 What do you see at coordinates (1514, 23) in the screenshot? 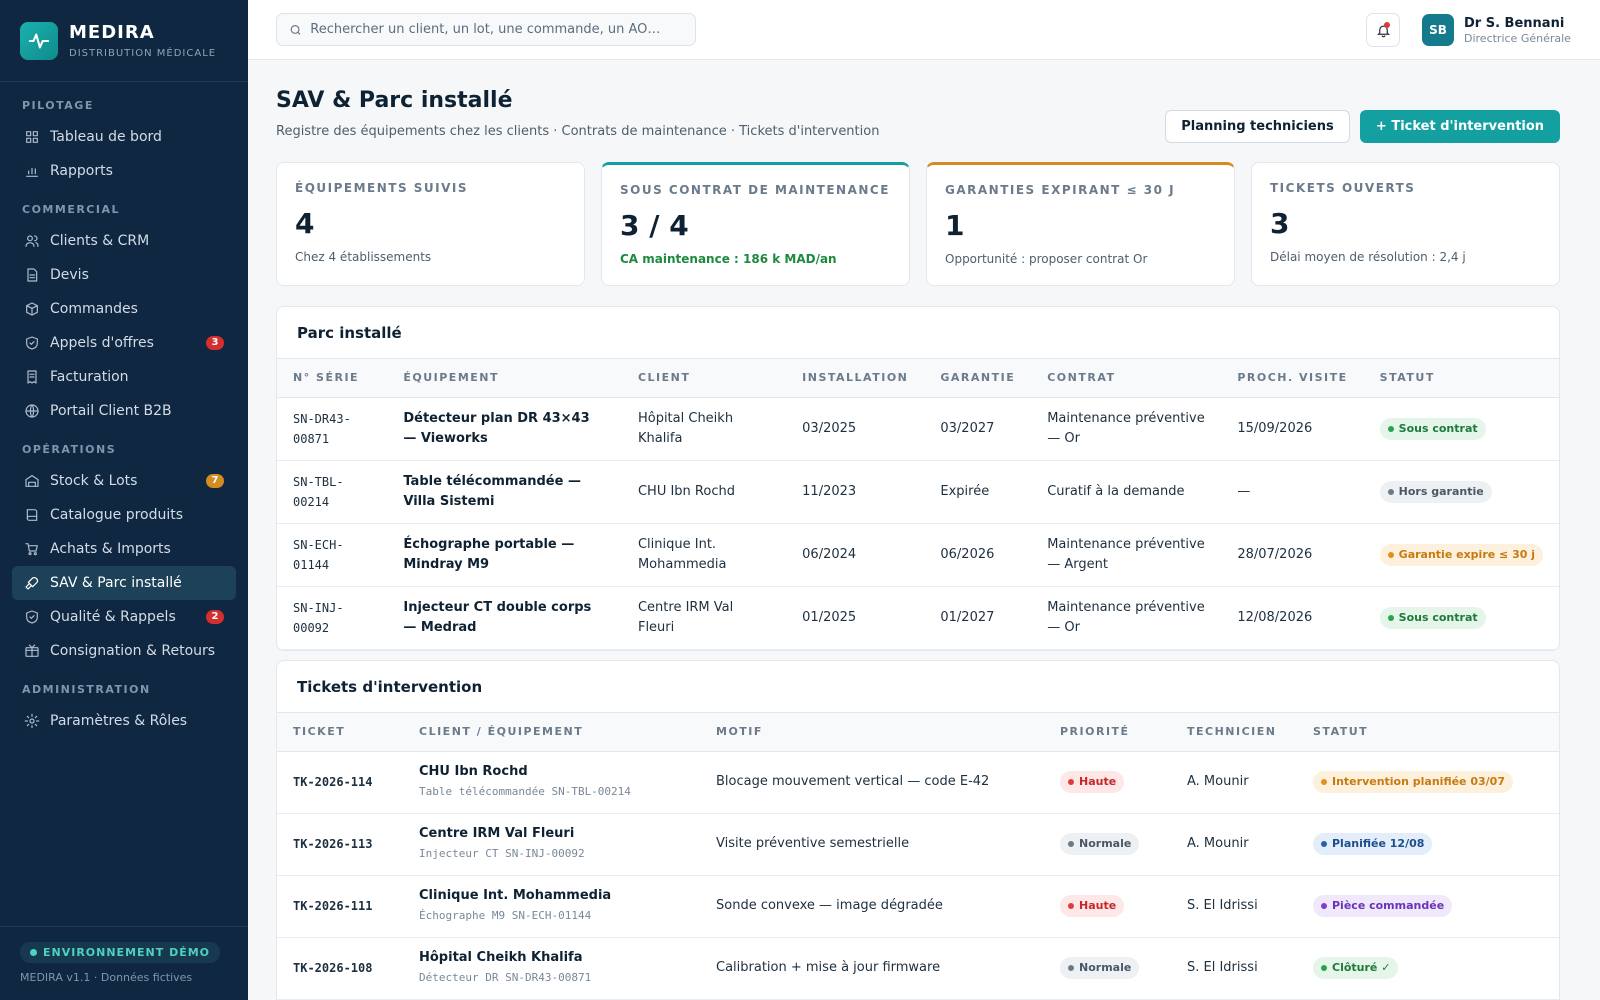
I see `user-name: Dr S. Bennani` at bounding box center [1514, 23].